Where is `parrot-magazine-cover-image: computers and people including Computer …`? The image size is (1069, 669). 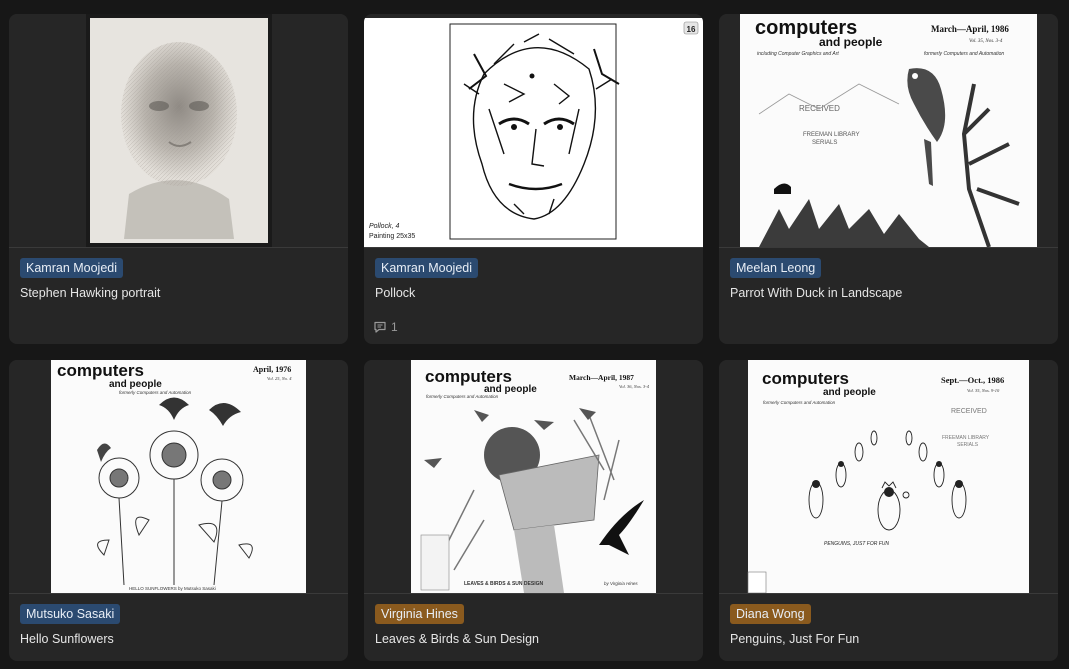
parrot-magazine-cover-image: computers and people including Computer … is located at coordinates (888, 130).